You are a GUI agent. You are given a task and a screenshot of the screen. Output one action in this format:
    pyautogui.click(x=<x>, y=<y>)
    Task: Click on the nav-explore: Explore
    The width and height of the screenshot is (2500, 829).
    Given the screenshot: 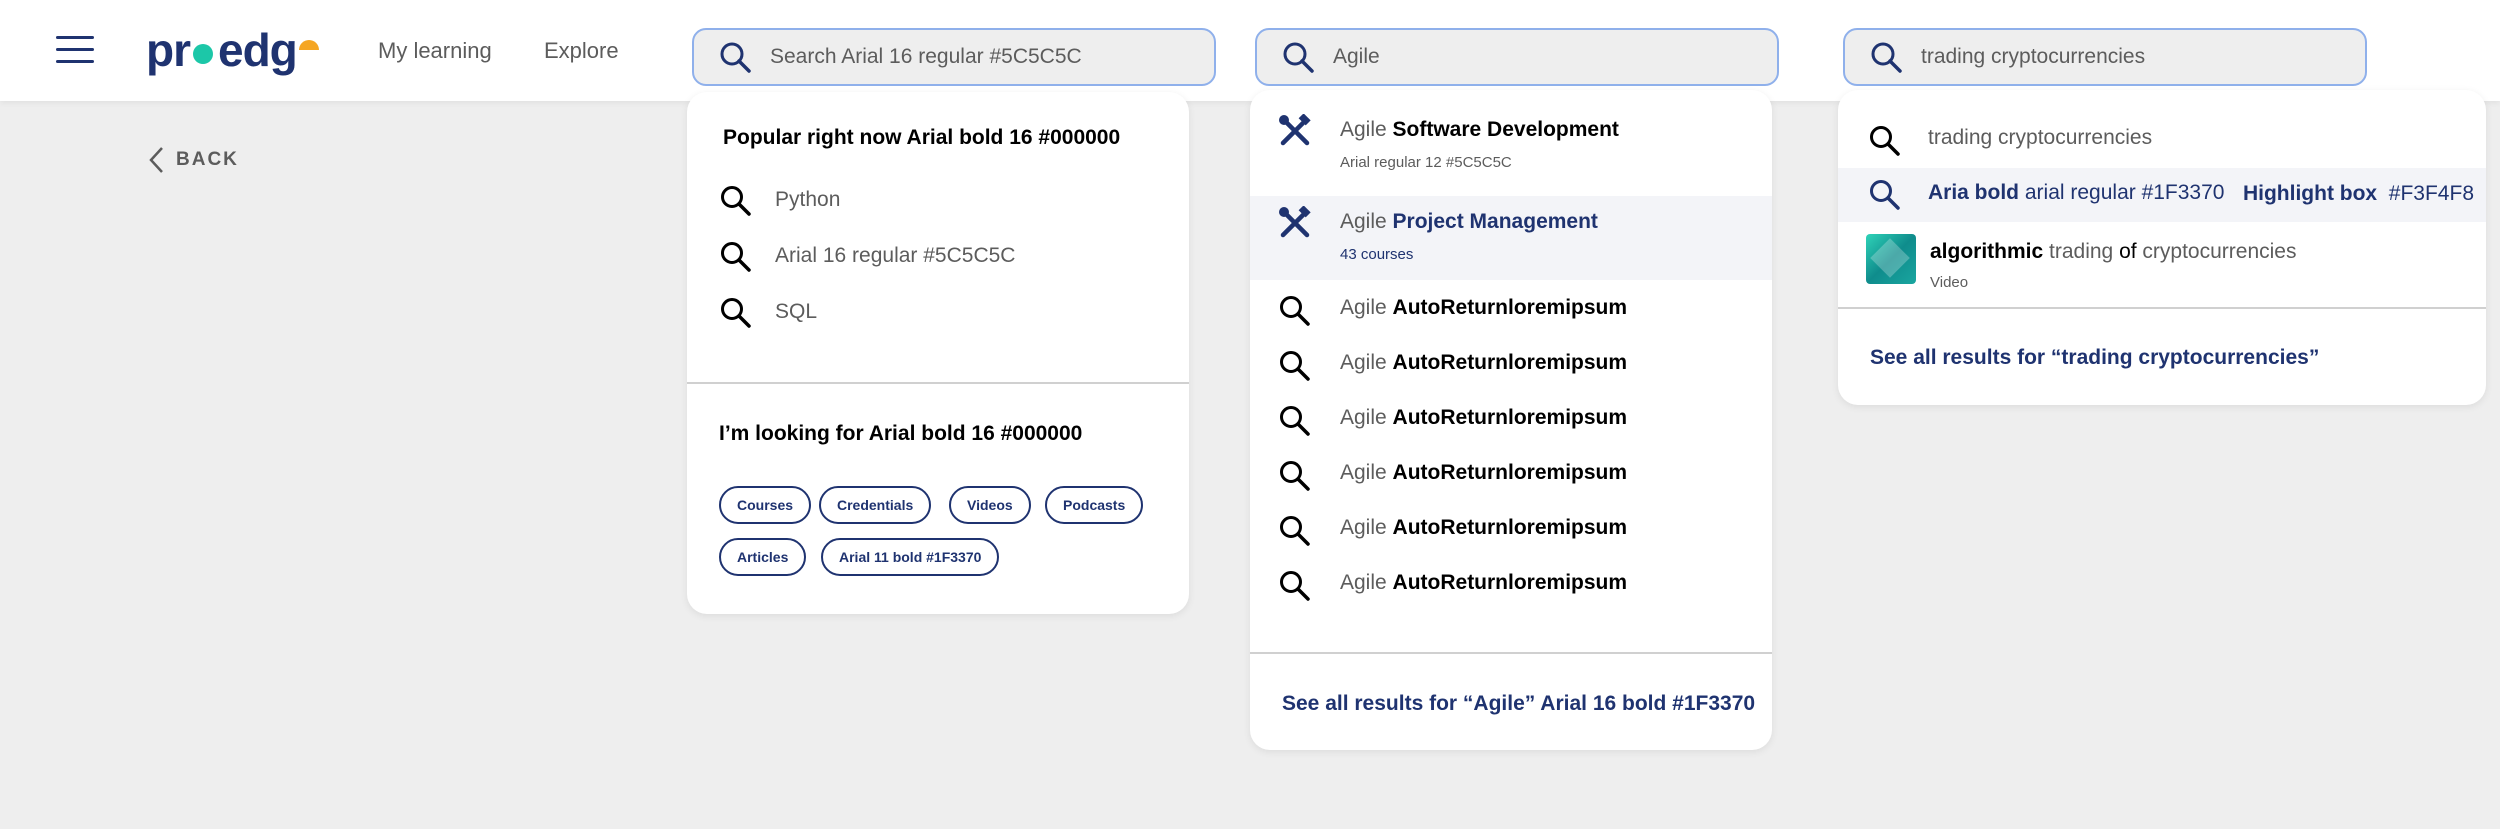 What is the action you would take?
    pyautogui.click(x=581, y=51)
    